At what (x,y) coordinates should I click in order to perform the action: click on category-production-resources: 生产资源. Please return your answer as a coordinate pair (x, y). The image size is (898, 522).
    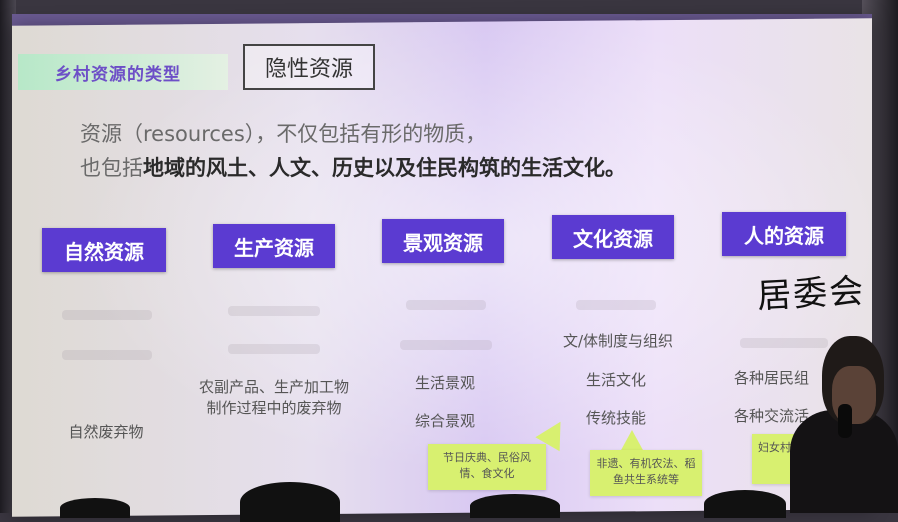
    Looking at the image, I should click on (274, 246).